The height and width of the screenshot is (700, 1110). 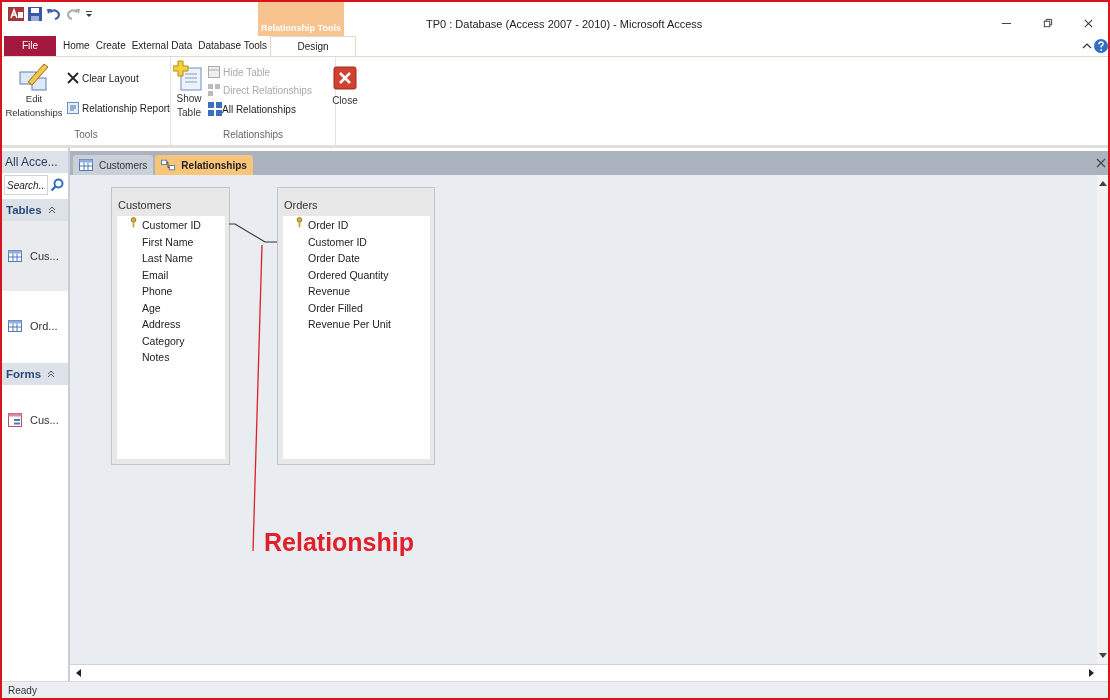 I want to click on field-name: Notes, so click(x=156, y=357).